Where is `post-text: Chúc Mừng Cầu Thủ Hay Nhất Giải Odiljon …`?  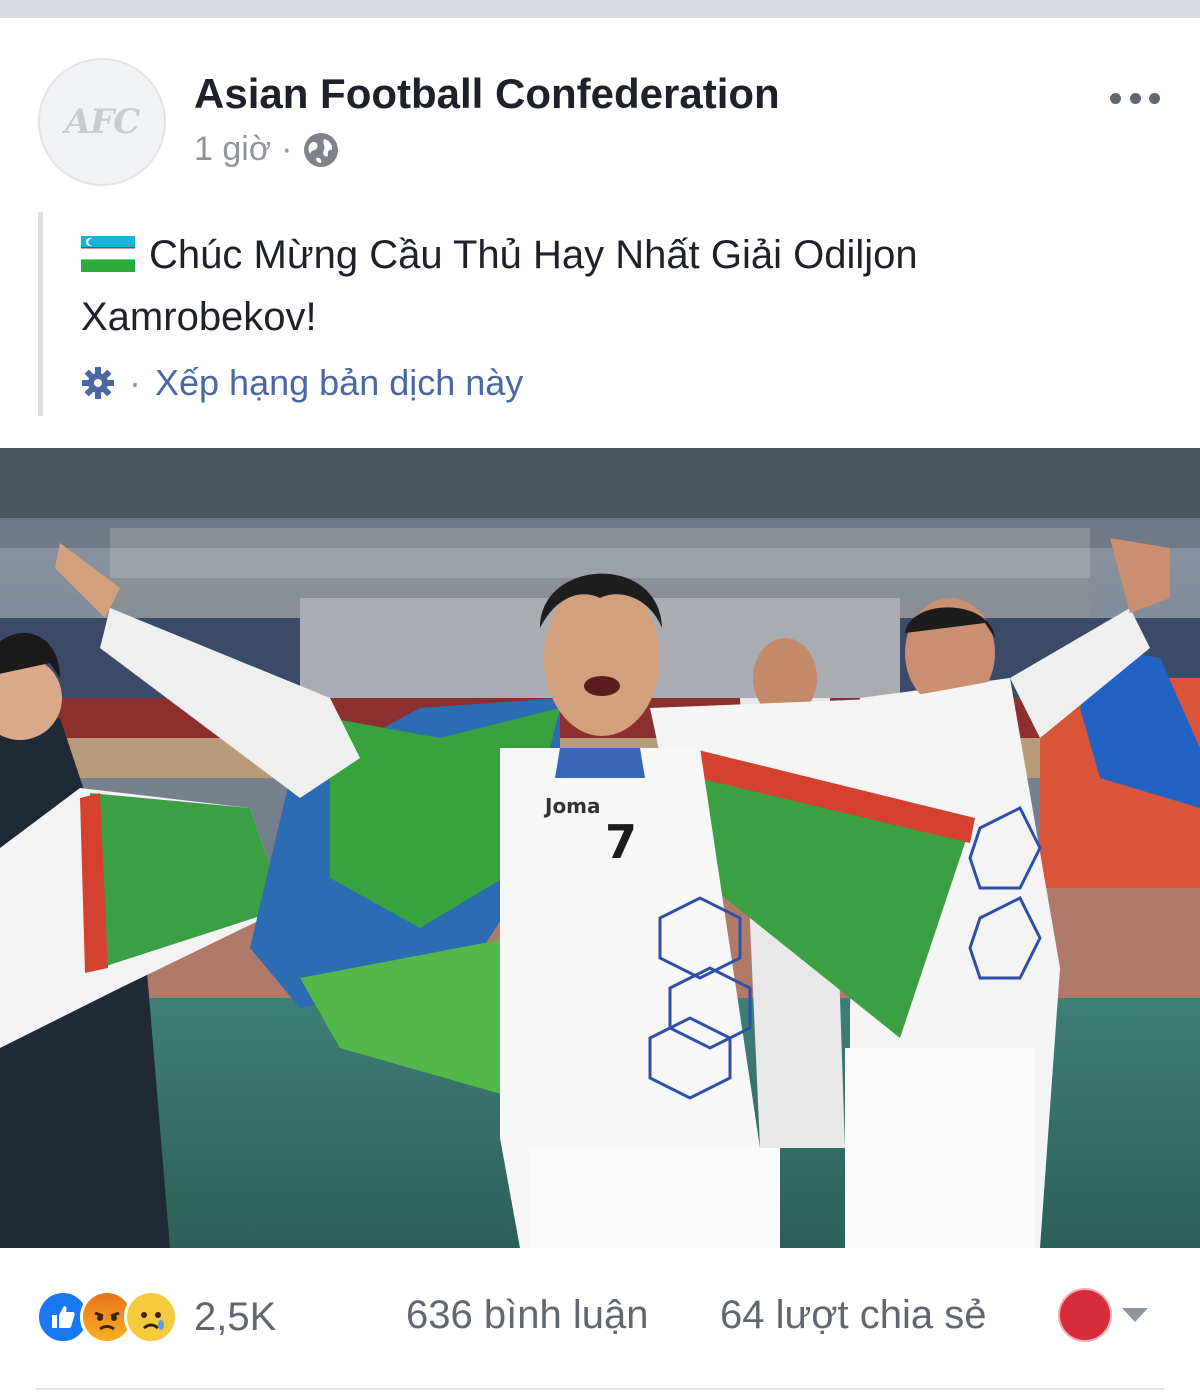
post-text: Chúc Mừng Cầu Thủ Hay Nhất Giải Odiljon … is located at coordinates (499, 286).